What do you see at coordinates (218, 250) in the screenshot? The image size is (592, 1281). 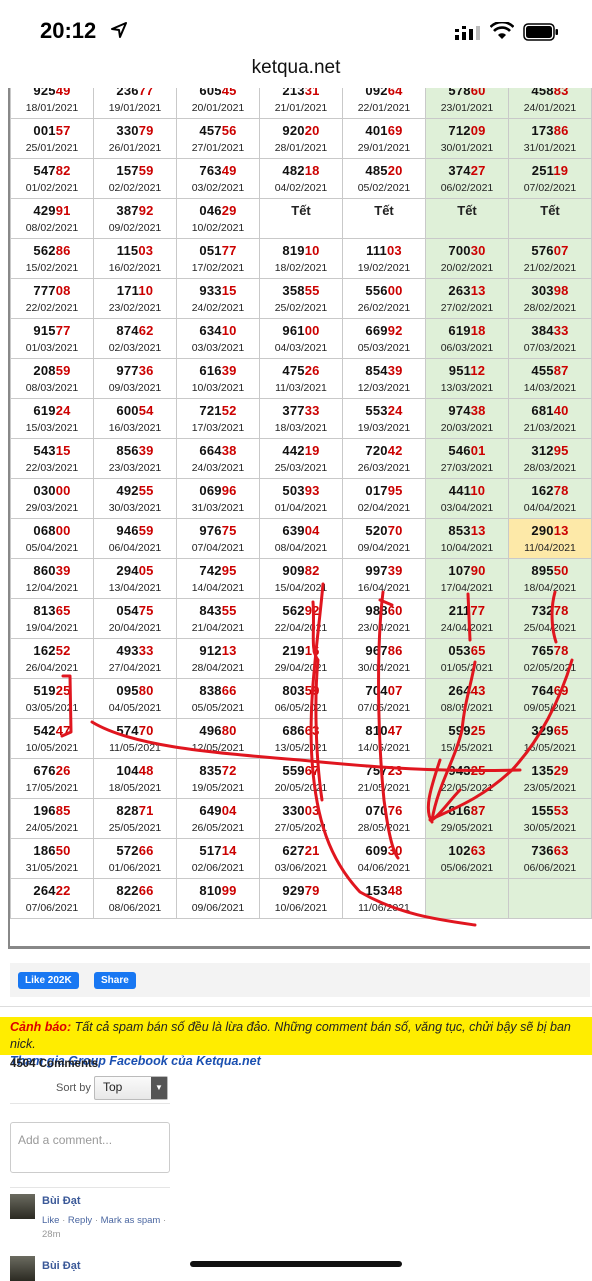 I see `result-number: 05177` at bounding box center [218, 250].